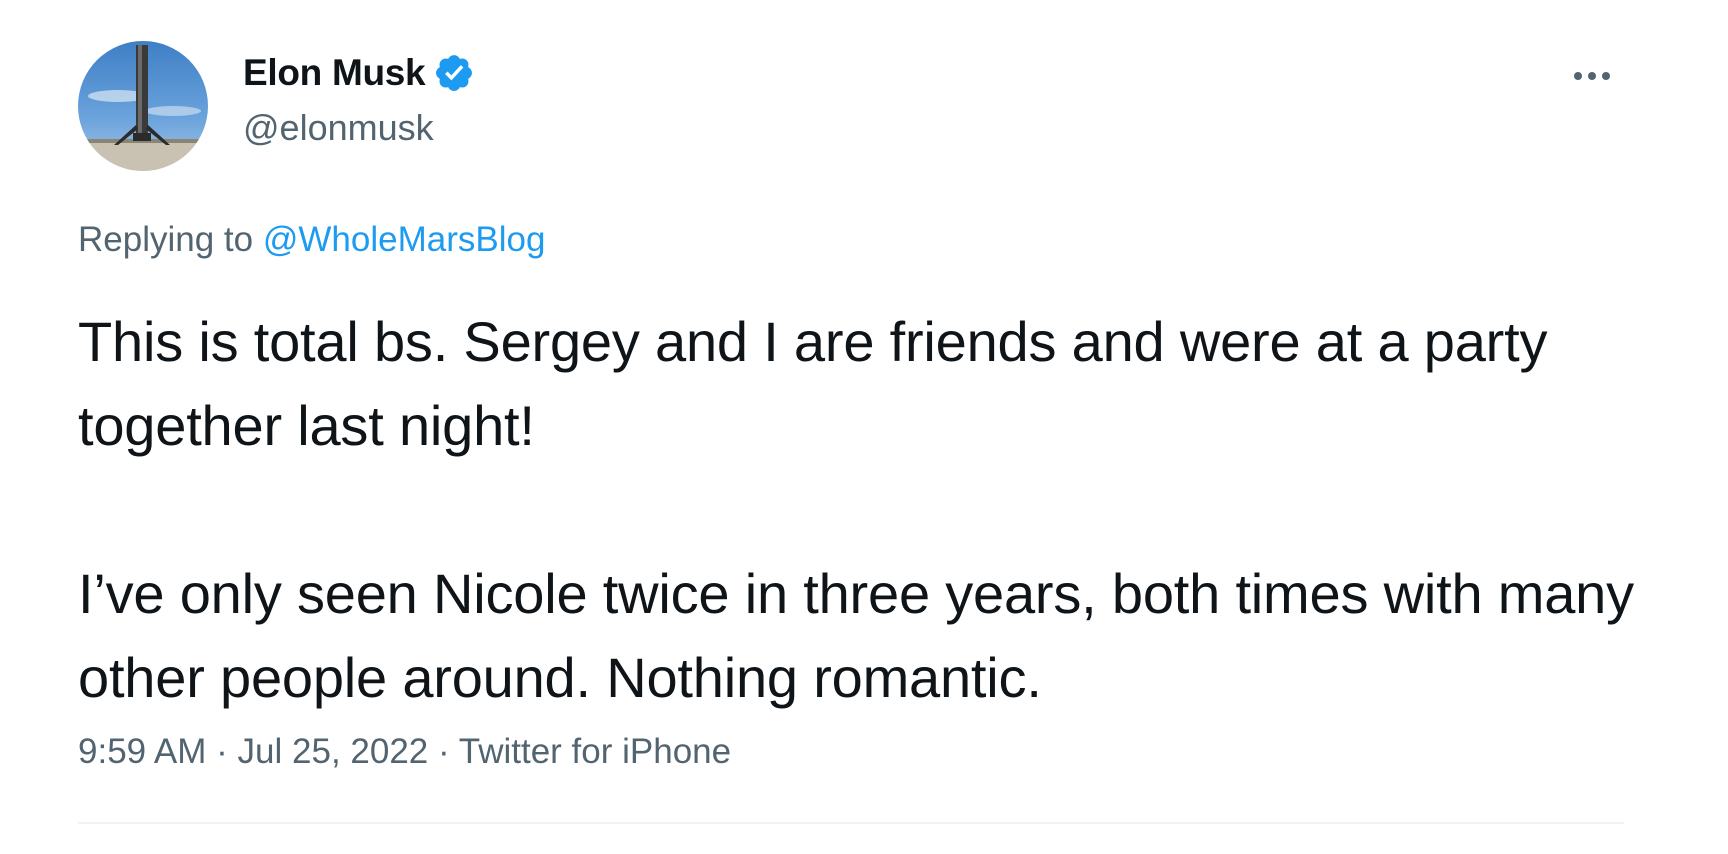  Describe the element at coordinates (1592, 76) in the screenshot. I see `more-options-icon` at that location.